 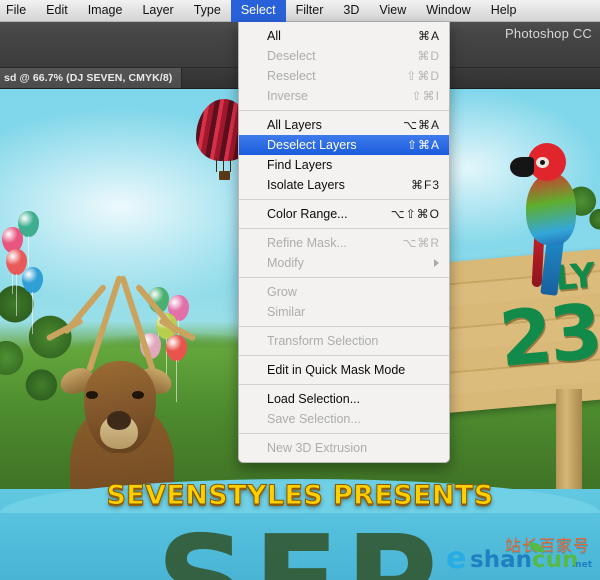 I want to click on menu-item-deselect-layers: Deselect Layers ⇧⌘A, so click(x=344, y=145).